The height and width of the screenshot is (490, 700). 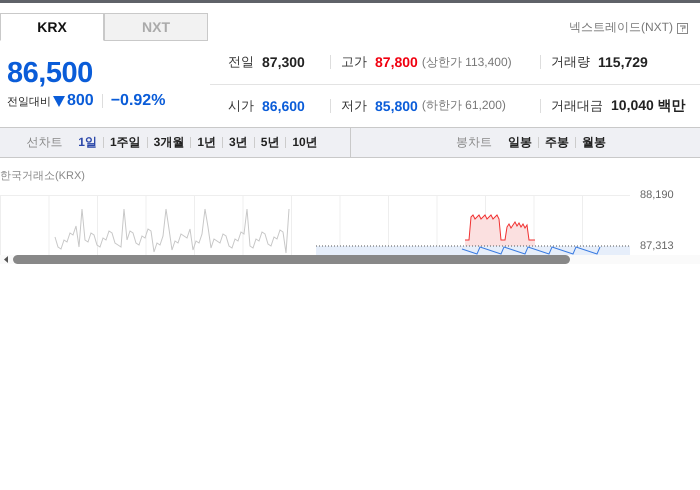 I want to click on price-limit: (하한가 61,200), so click(x=464, y=105).